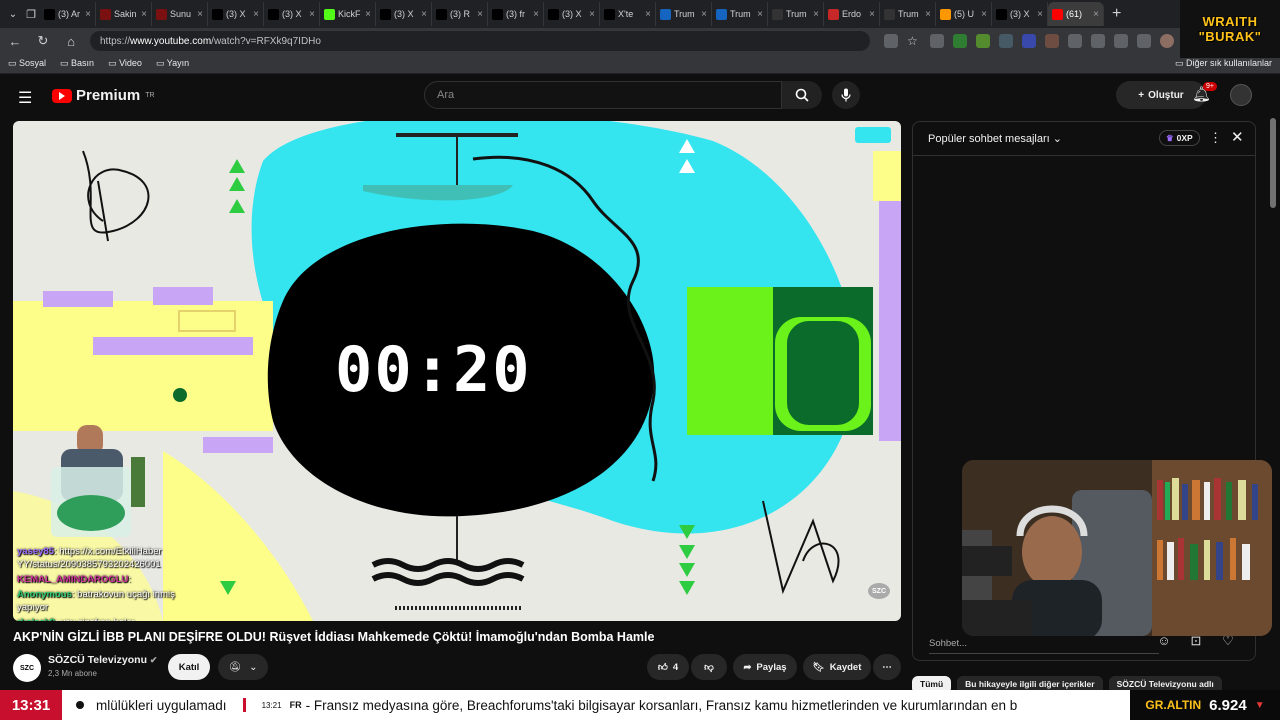 This screenshot has width=1280, height=720. I want to click on save-label: Kaydet, so click(845, 667).